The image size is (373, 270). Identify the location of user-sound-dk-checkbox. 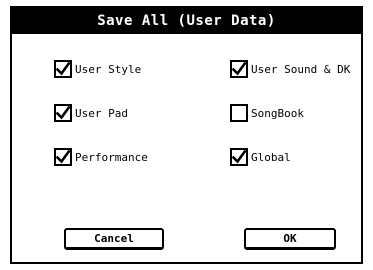
(239, 69).